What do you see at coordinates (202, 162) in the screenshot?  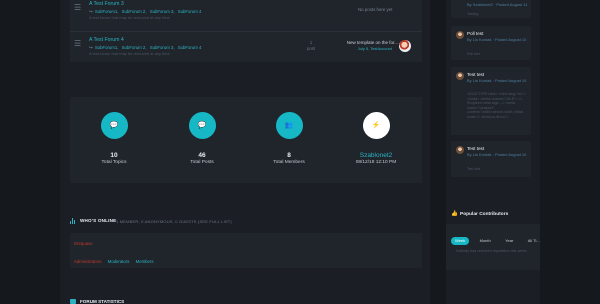 I see `stat-label: Total Posts` at bounding box center [202, 162].